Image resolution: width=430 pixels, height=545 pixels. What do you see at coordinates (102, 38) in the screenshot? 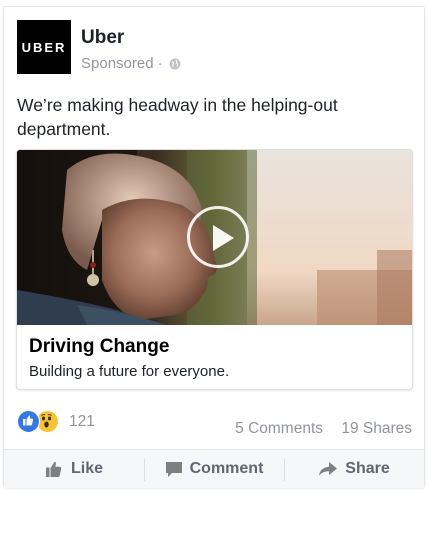
I see `page-name: Uber` at bounding box center [102, 38].